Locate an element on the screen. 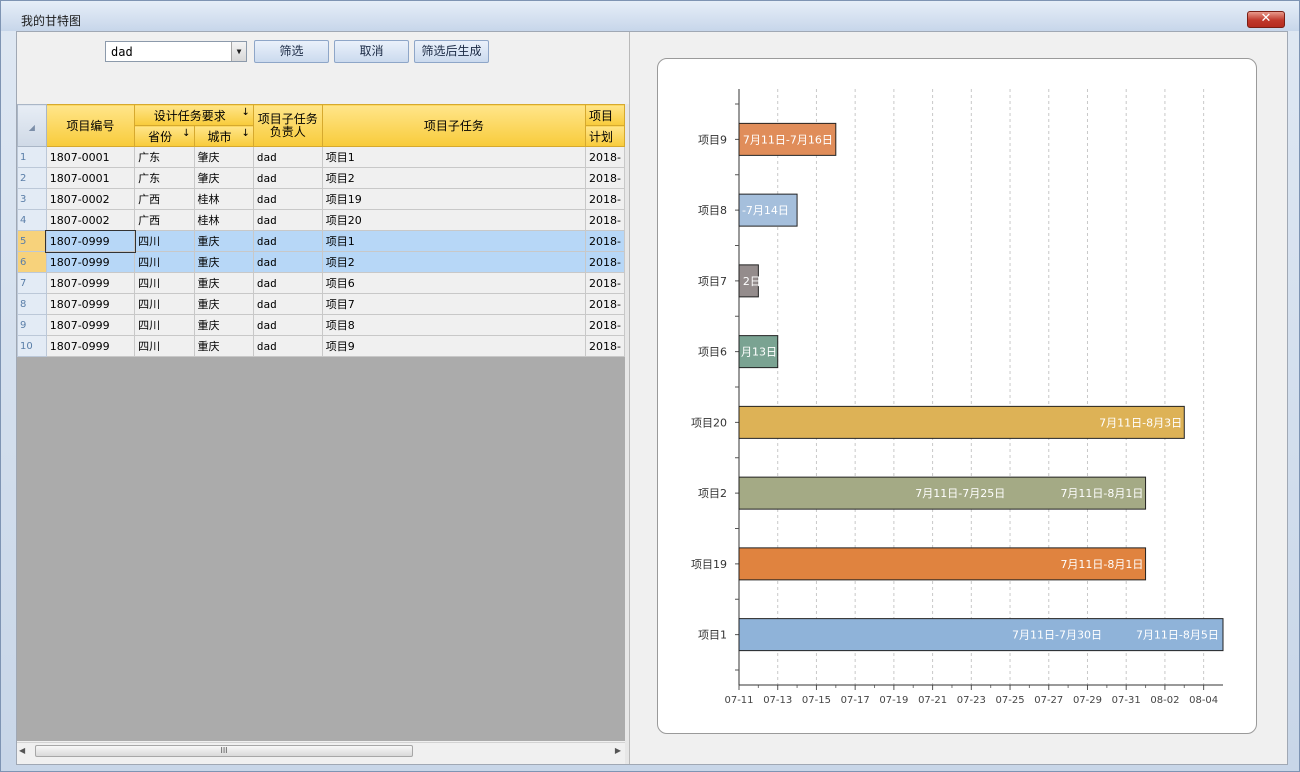 This screenshot has width=1300, height=772. cell-subtask: 项目8 is located at coordinates (454, 325).